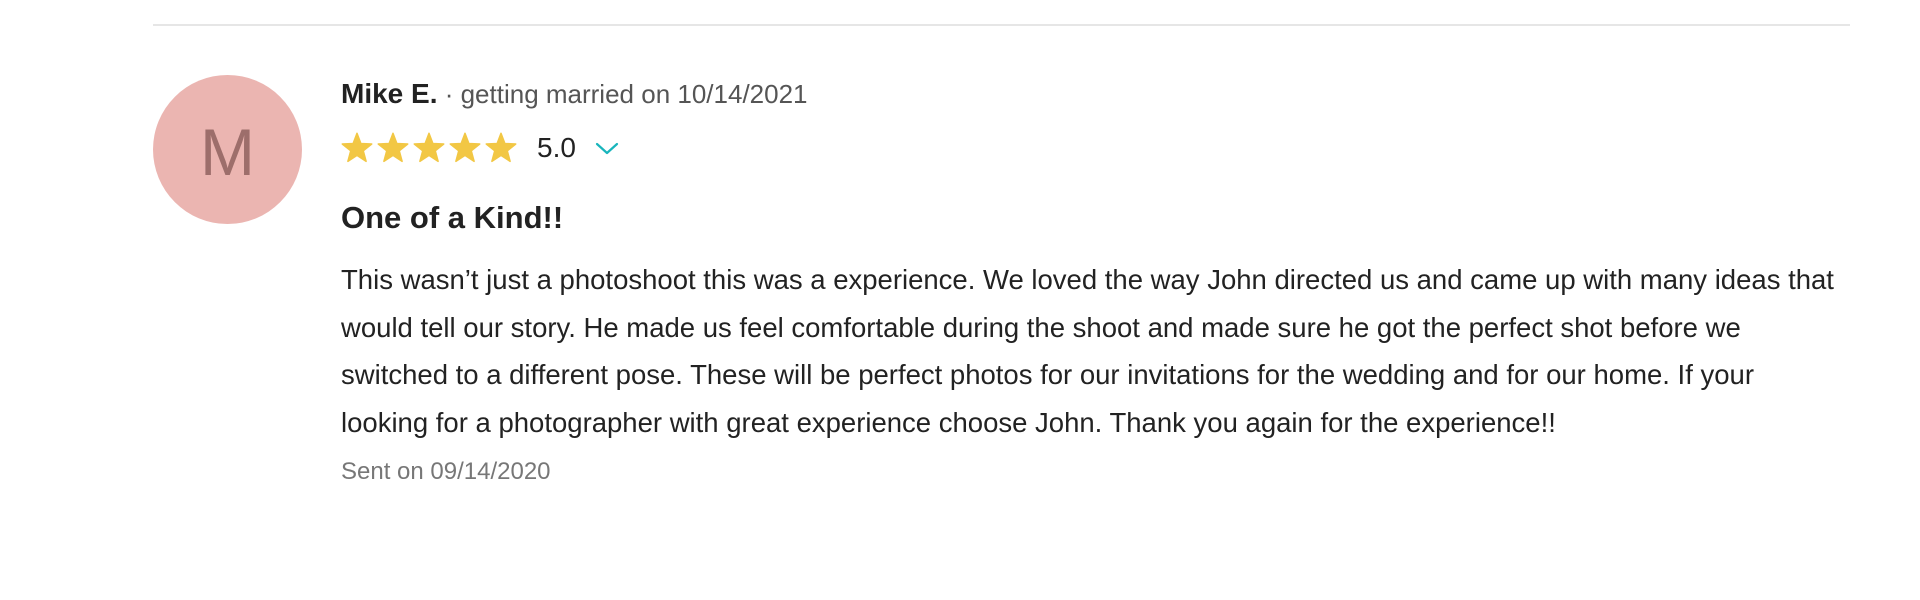 The width and height of the screenshot is (1920, 600). What do you see at coordinates (556, 147) in the screenshot?
I see `rating-value: 5.0` at bounding box center [556, 147].